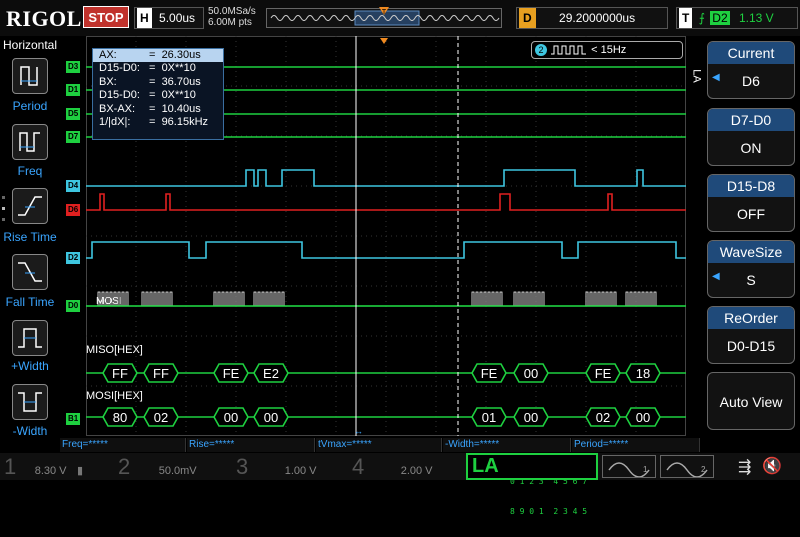 The height and width of the screenshot is (537, 800). Describe the element at coordinates (30, 431) in the screenshot. I see `negative-width-label: -Width` at that location.